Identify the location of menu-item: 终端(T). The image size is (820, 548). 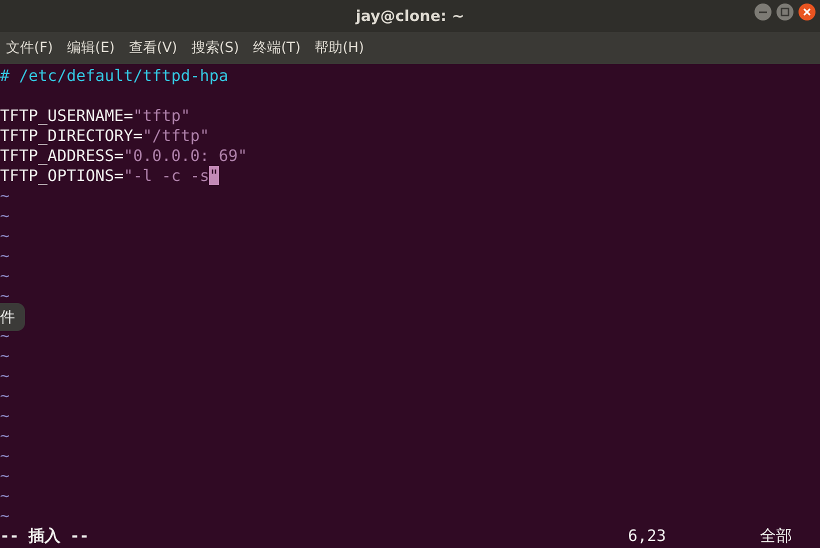
(277, 48).